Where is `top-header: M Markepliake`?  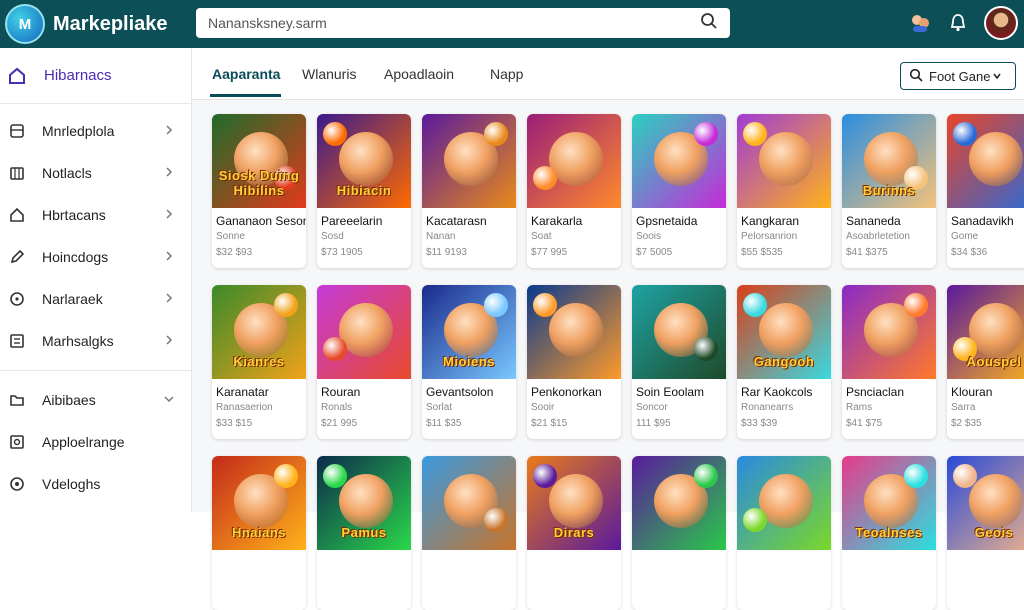 top-header: M Markepliake is located at coordinates (512, 24).